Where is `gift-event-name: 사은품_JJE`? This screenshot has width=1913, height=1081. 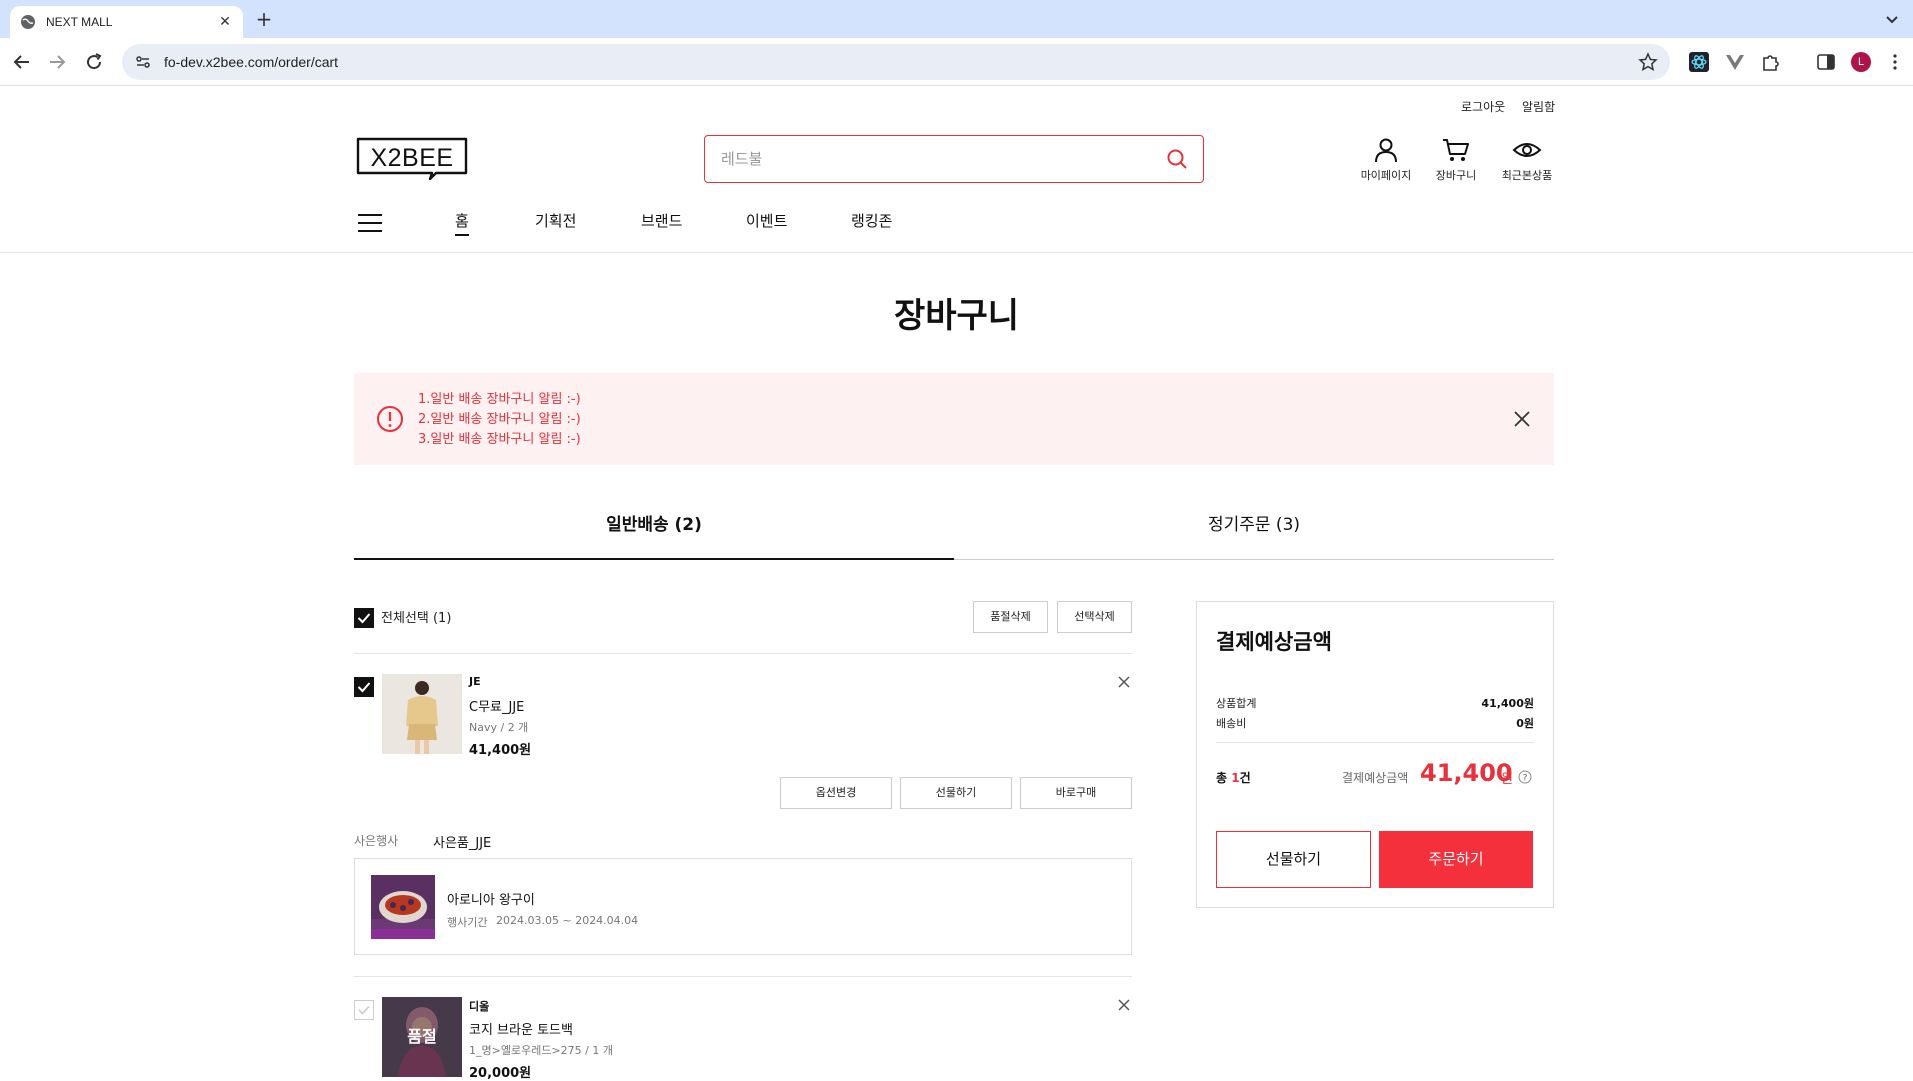
gift-event-name: 사은품_JJE is located at coordinates (462, 843).